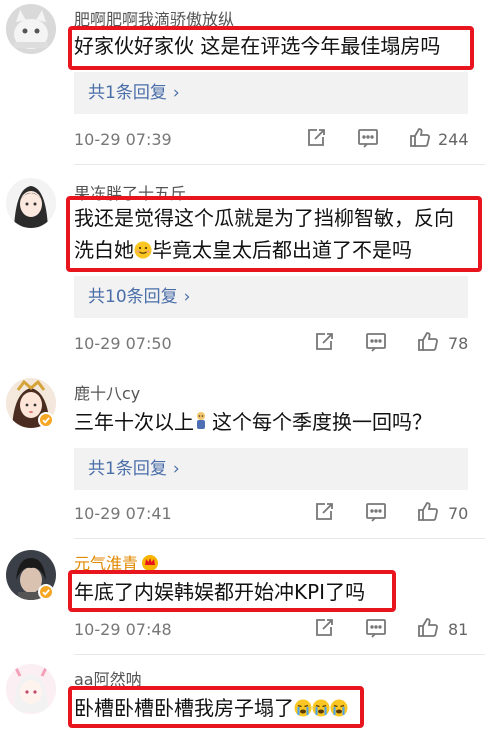 Image resolution: width=485 pixels, height=730 pixels. Describe the element at coordinates (133, 297) in the screenshot. I see `replies-label: 共10条回复` at that location.